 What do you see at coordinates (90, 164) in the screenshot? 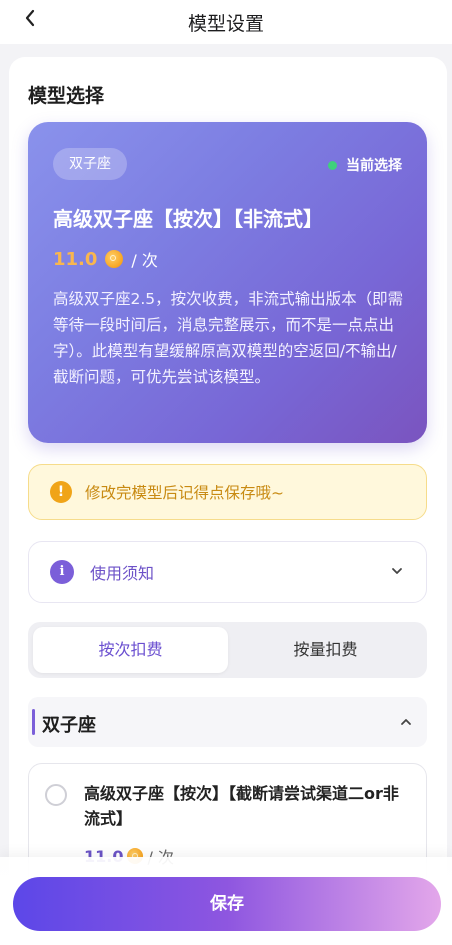
I see `model-family-tag: 双子座` at bounding box center [90, 164].